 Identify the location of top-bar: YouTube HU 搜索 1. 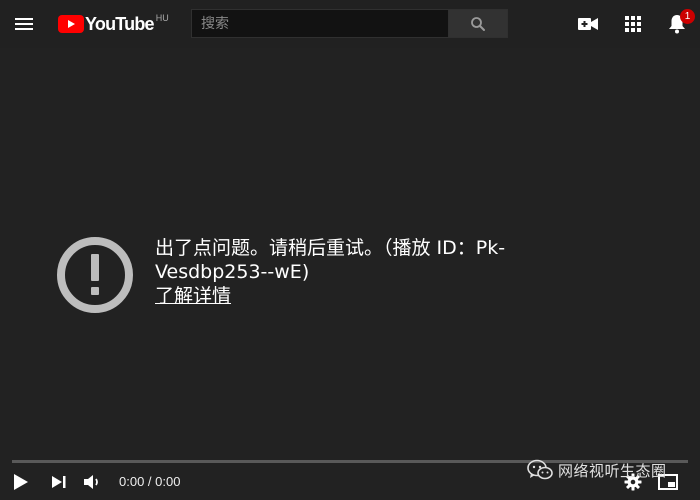
(350, 24).